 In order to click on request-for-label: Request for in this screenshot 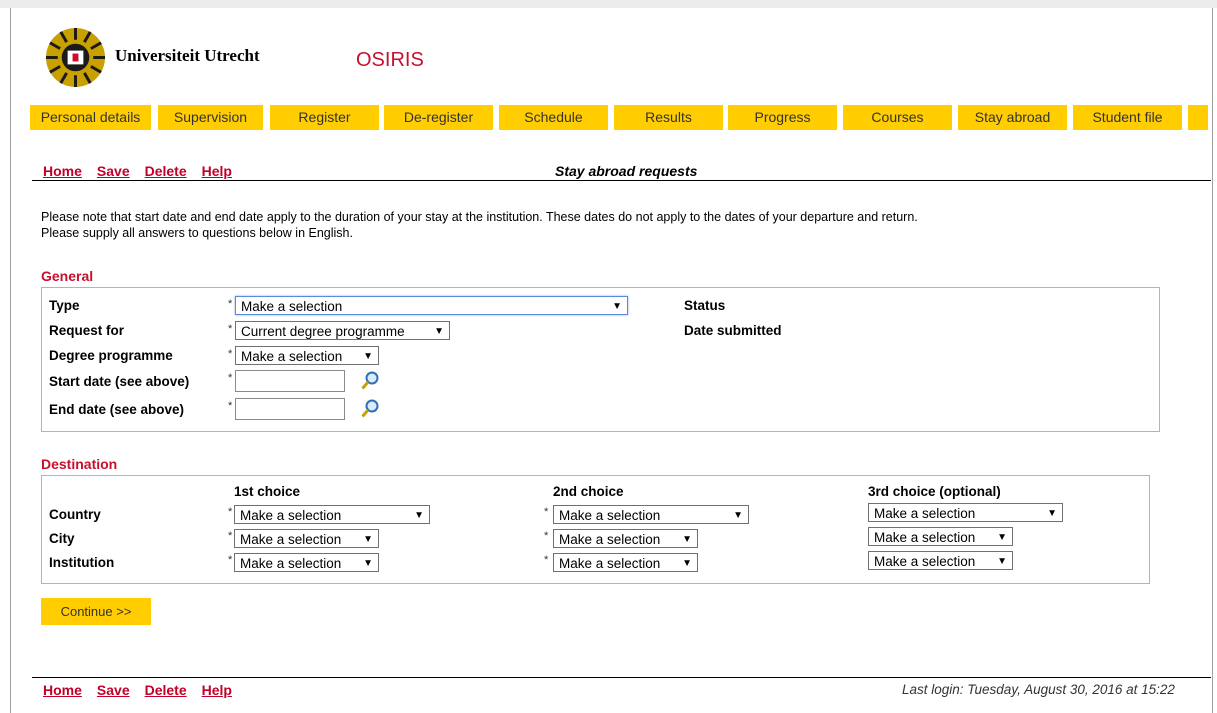, I will do `click(87, 330)`.